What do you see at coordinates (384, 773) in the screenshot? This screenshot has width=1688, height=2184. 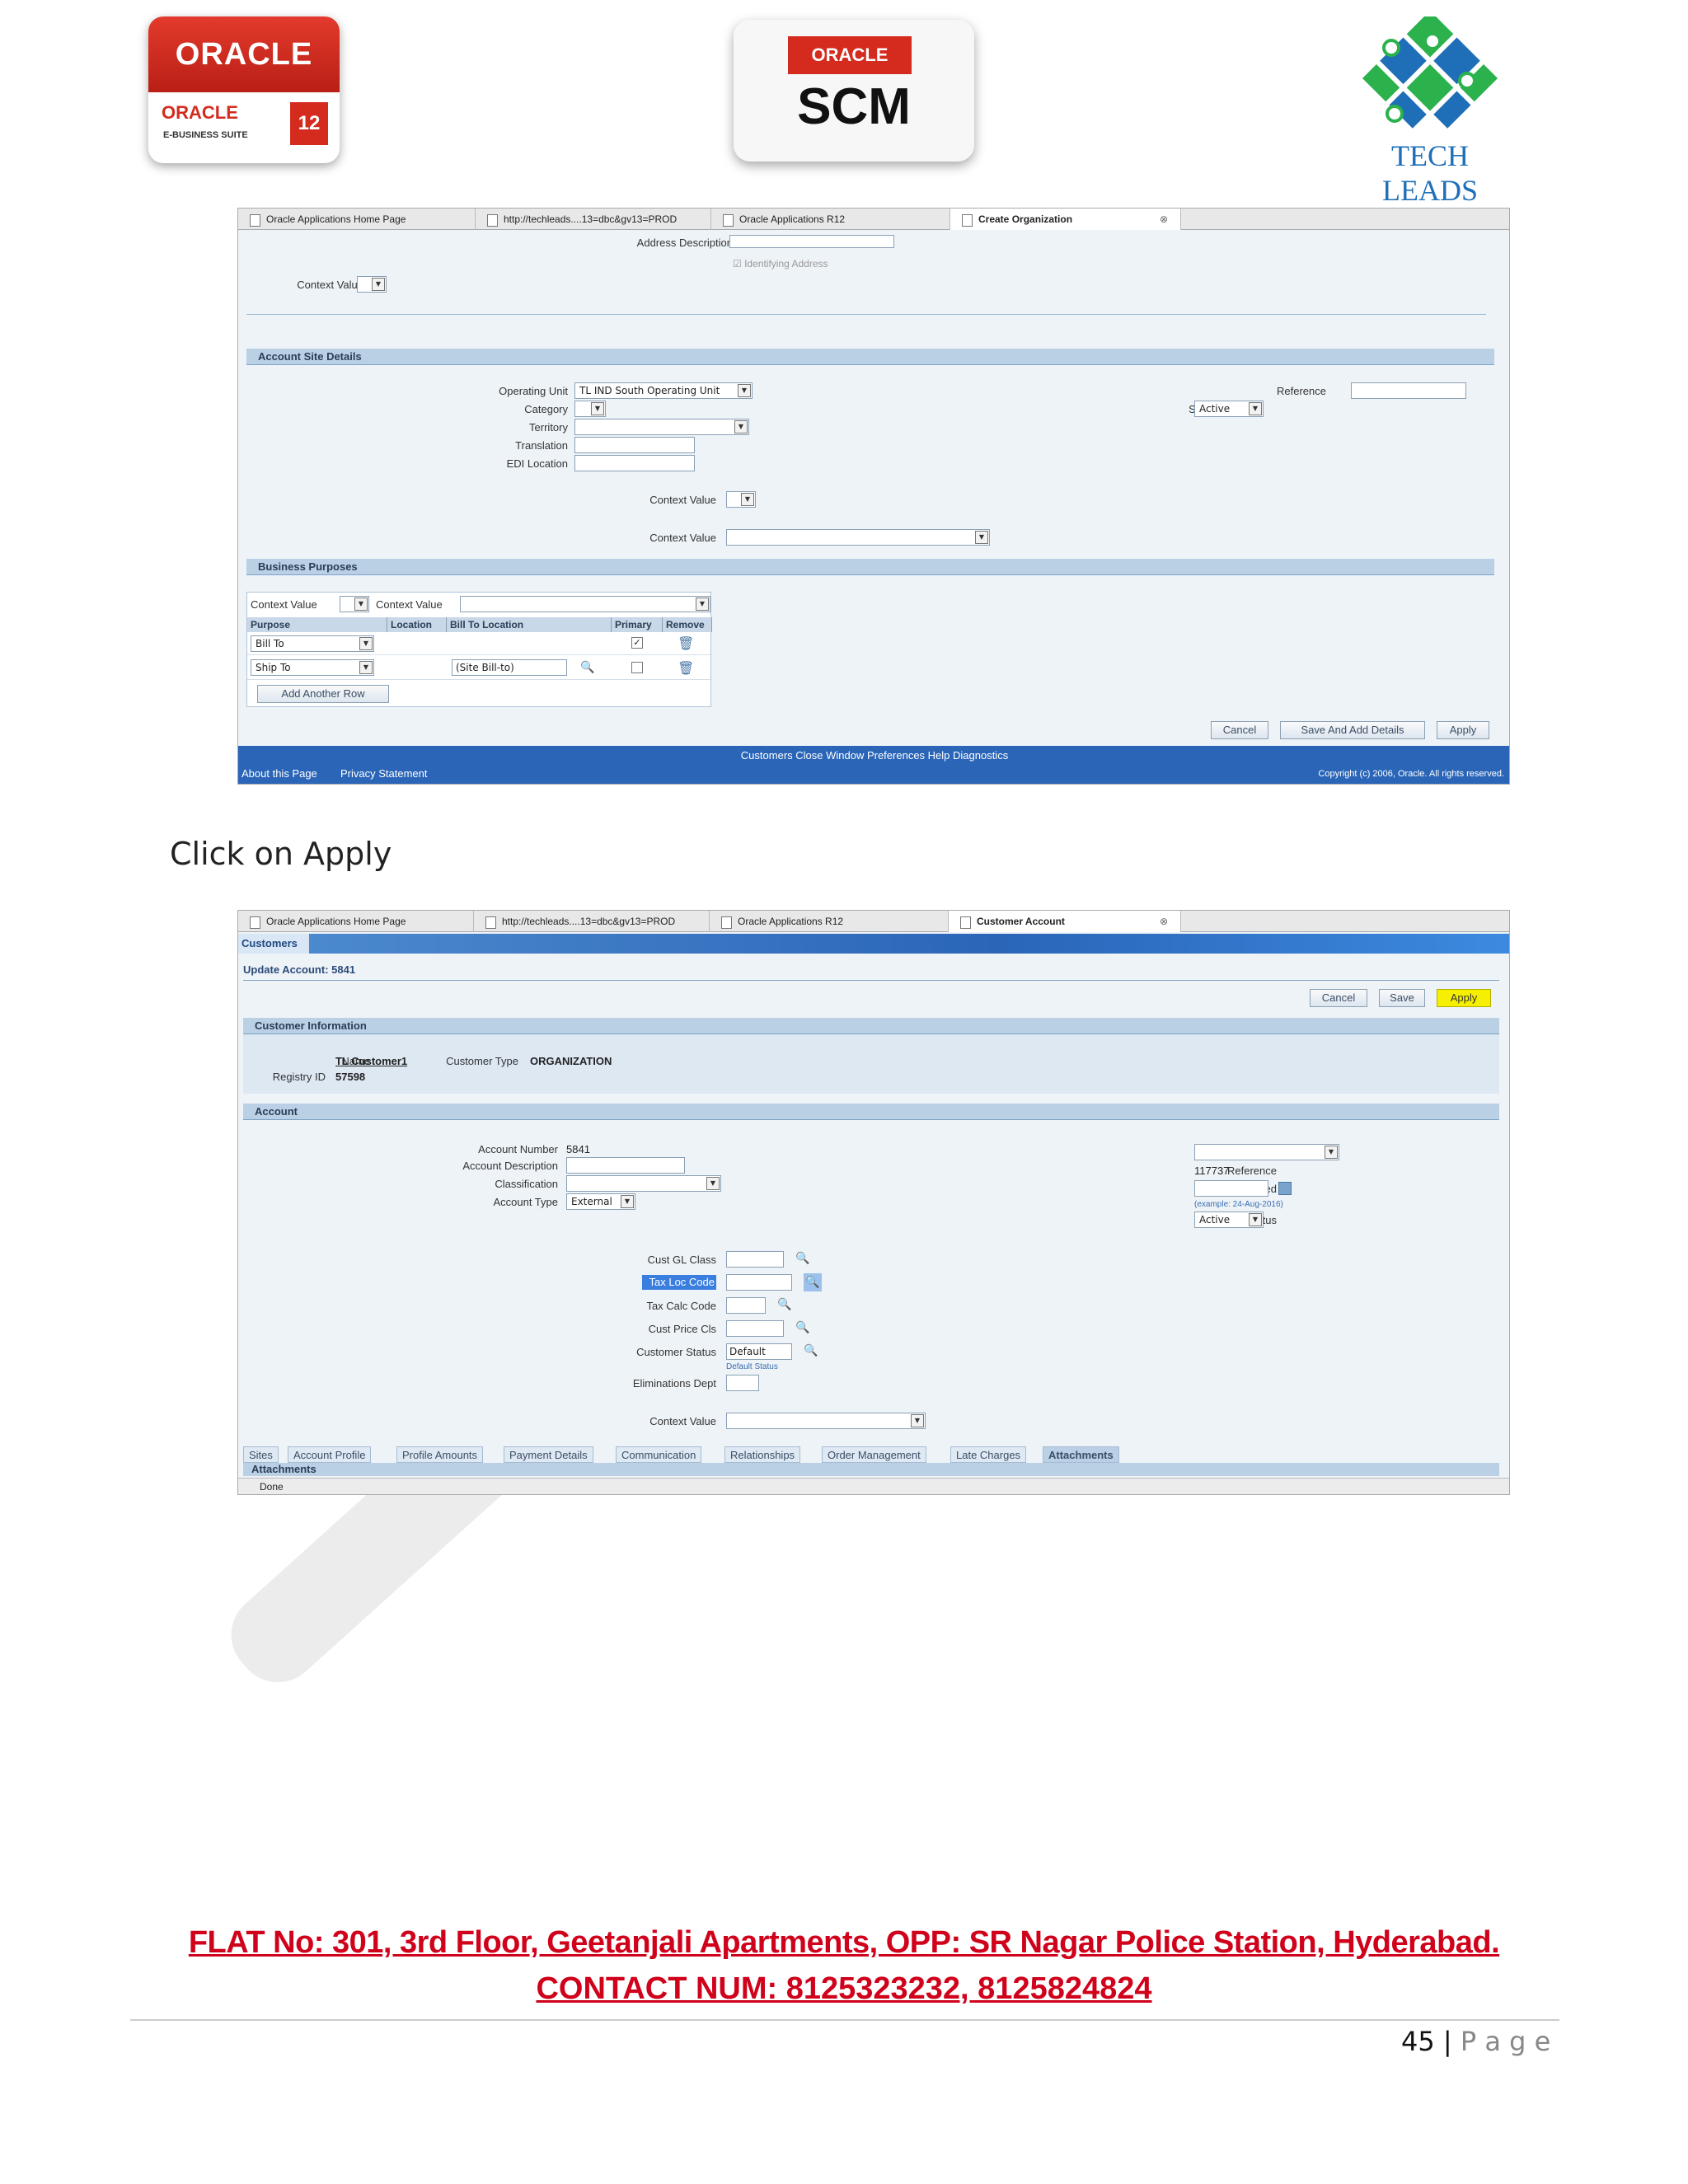 I see `privacy-link: Privacy Statement` at bounding box center [384, 773].